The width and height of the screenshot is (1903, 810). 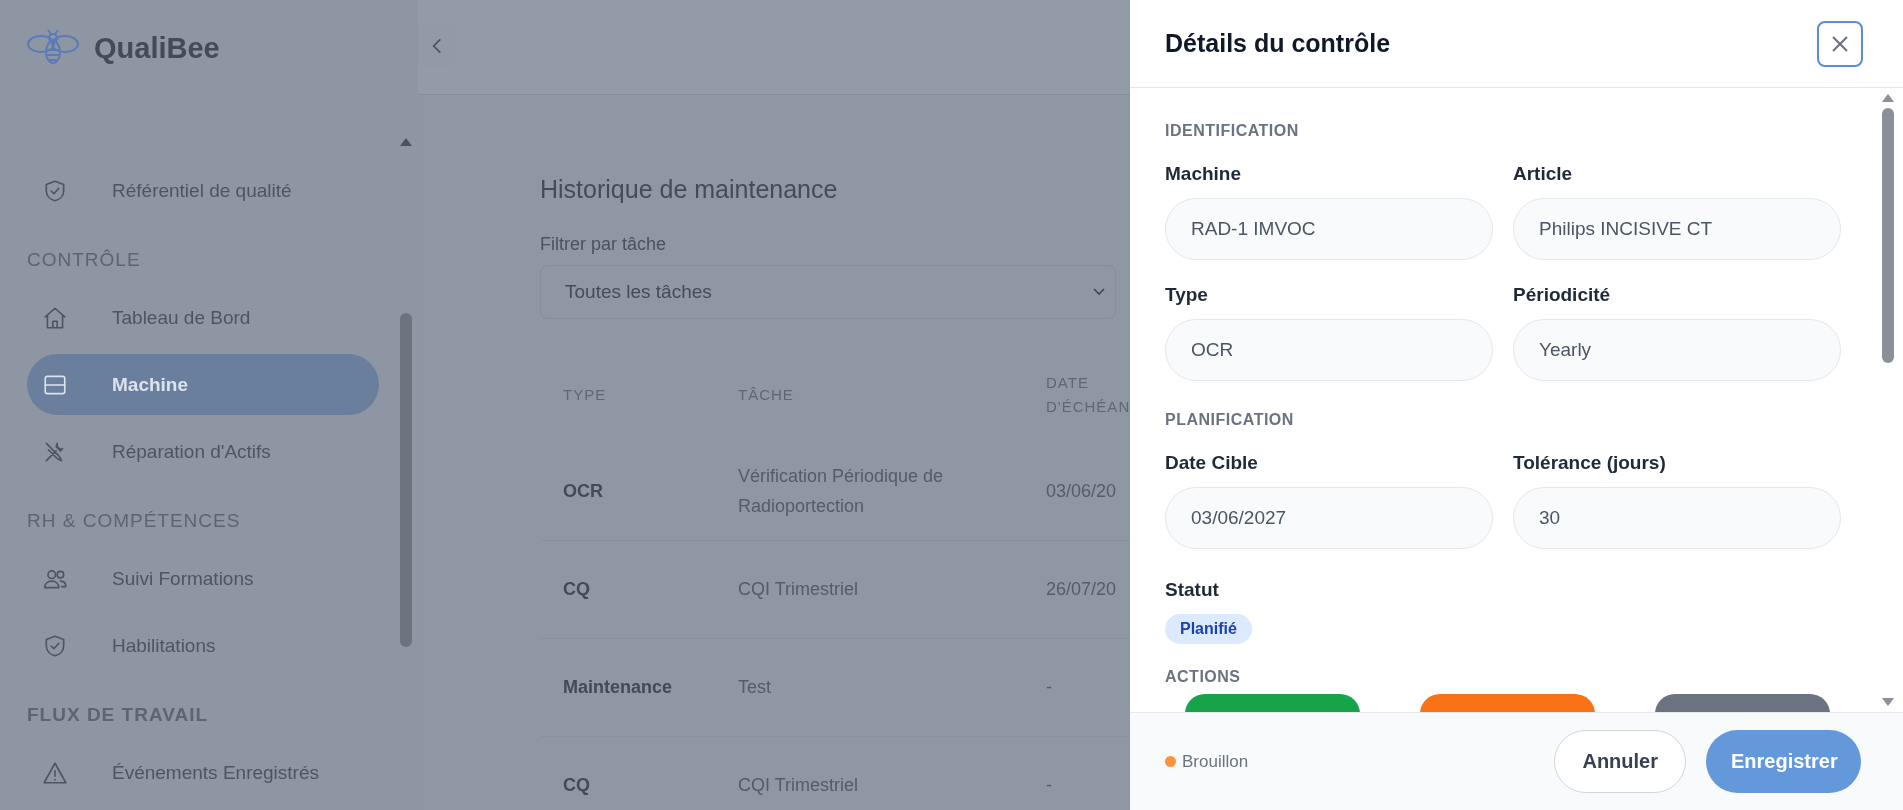 What do you see at coordinates (203, 451) in the screenshot?
I see `nav-item: Réparation d'Actifs` at bounding box center [203, 451].